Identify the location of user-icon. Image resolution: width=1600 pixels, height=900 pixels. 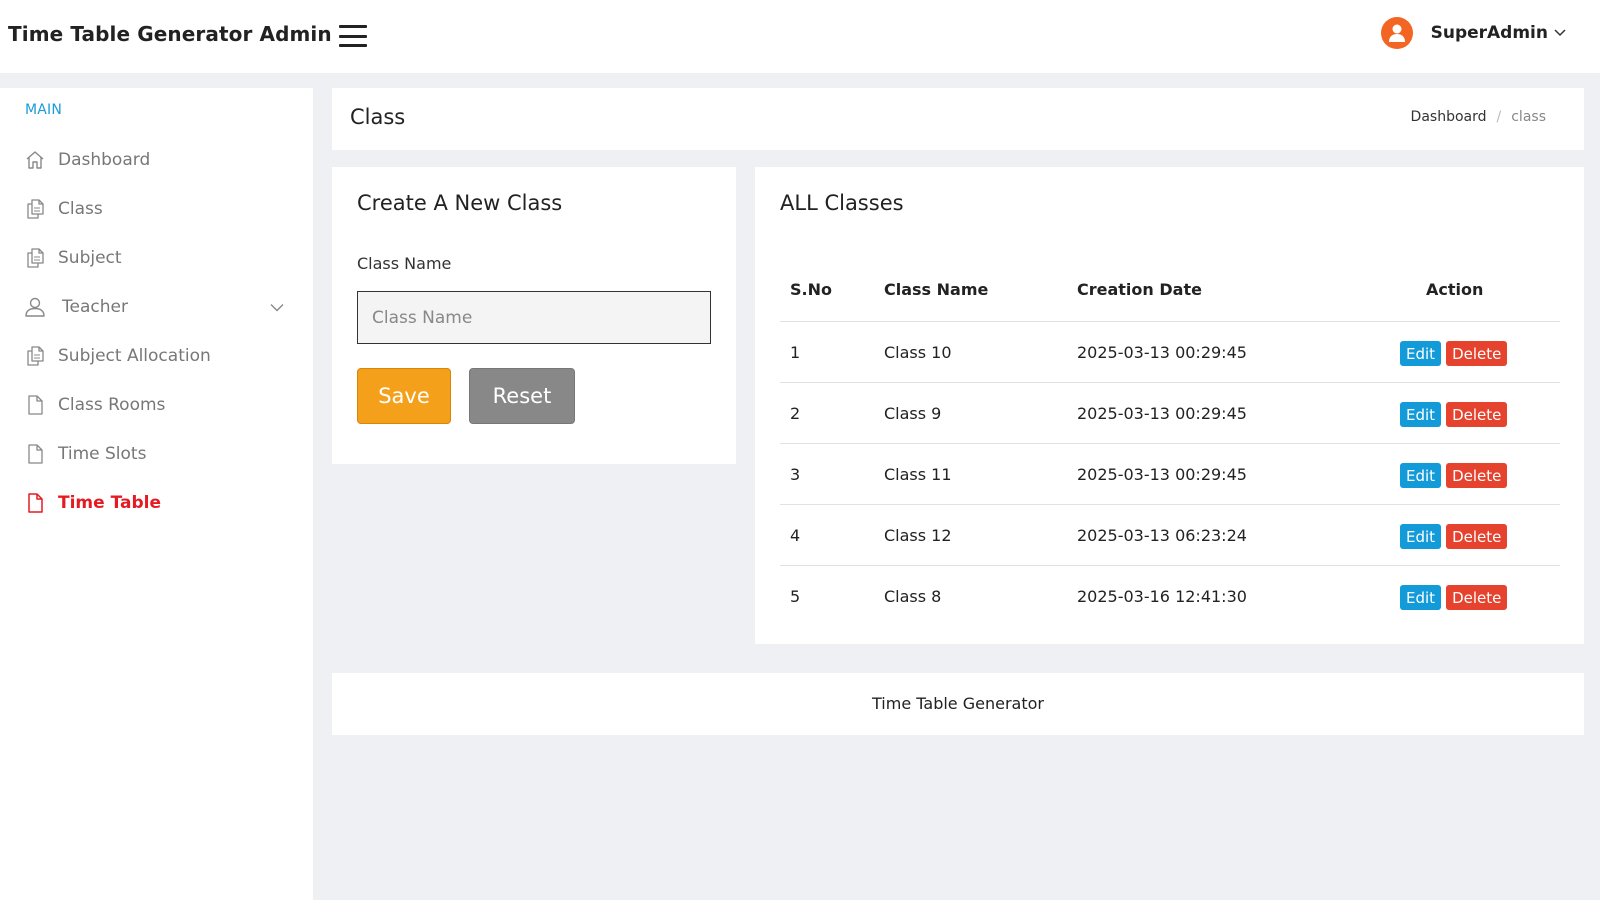
(35, 307).